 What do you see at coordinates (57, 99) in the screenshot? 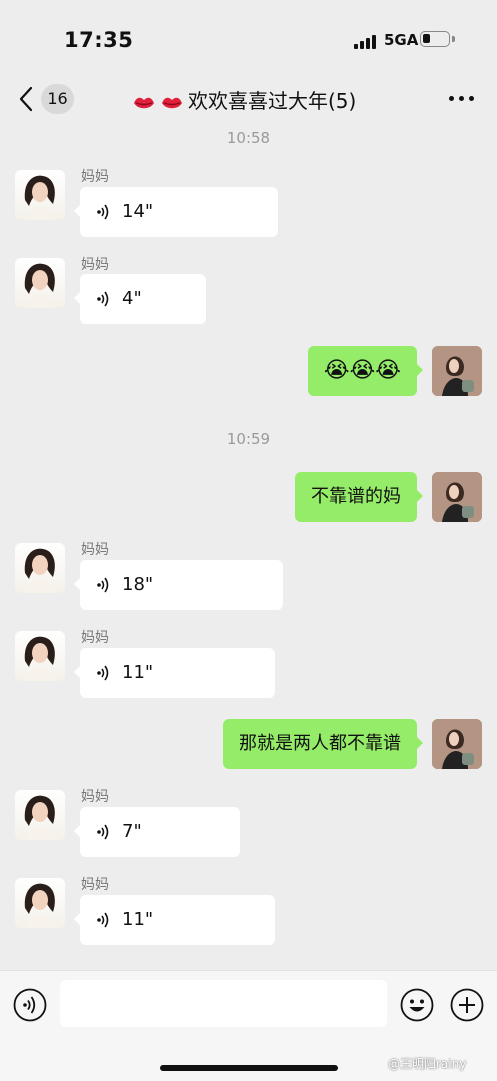
I see `unread-count-badge: 16` at bounding box center [57, 99].